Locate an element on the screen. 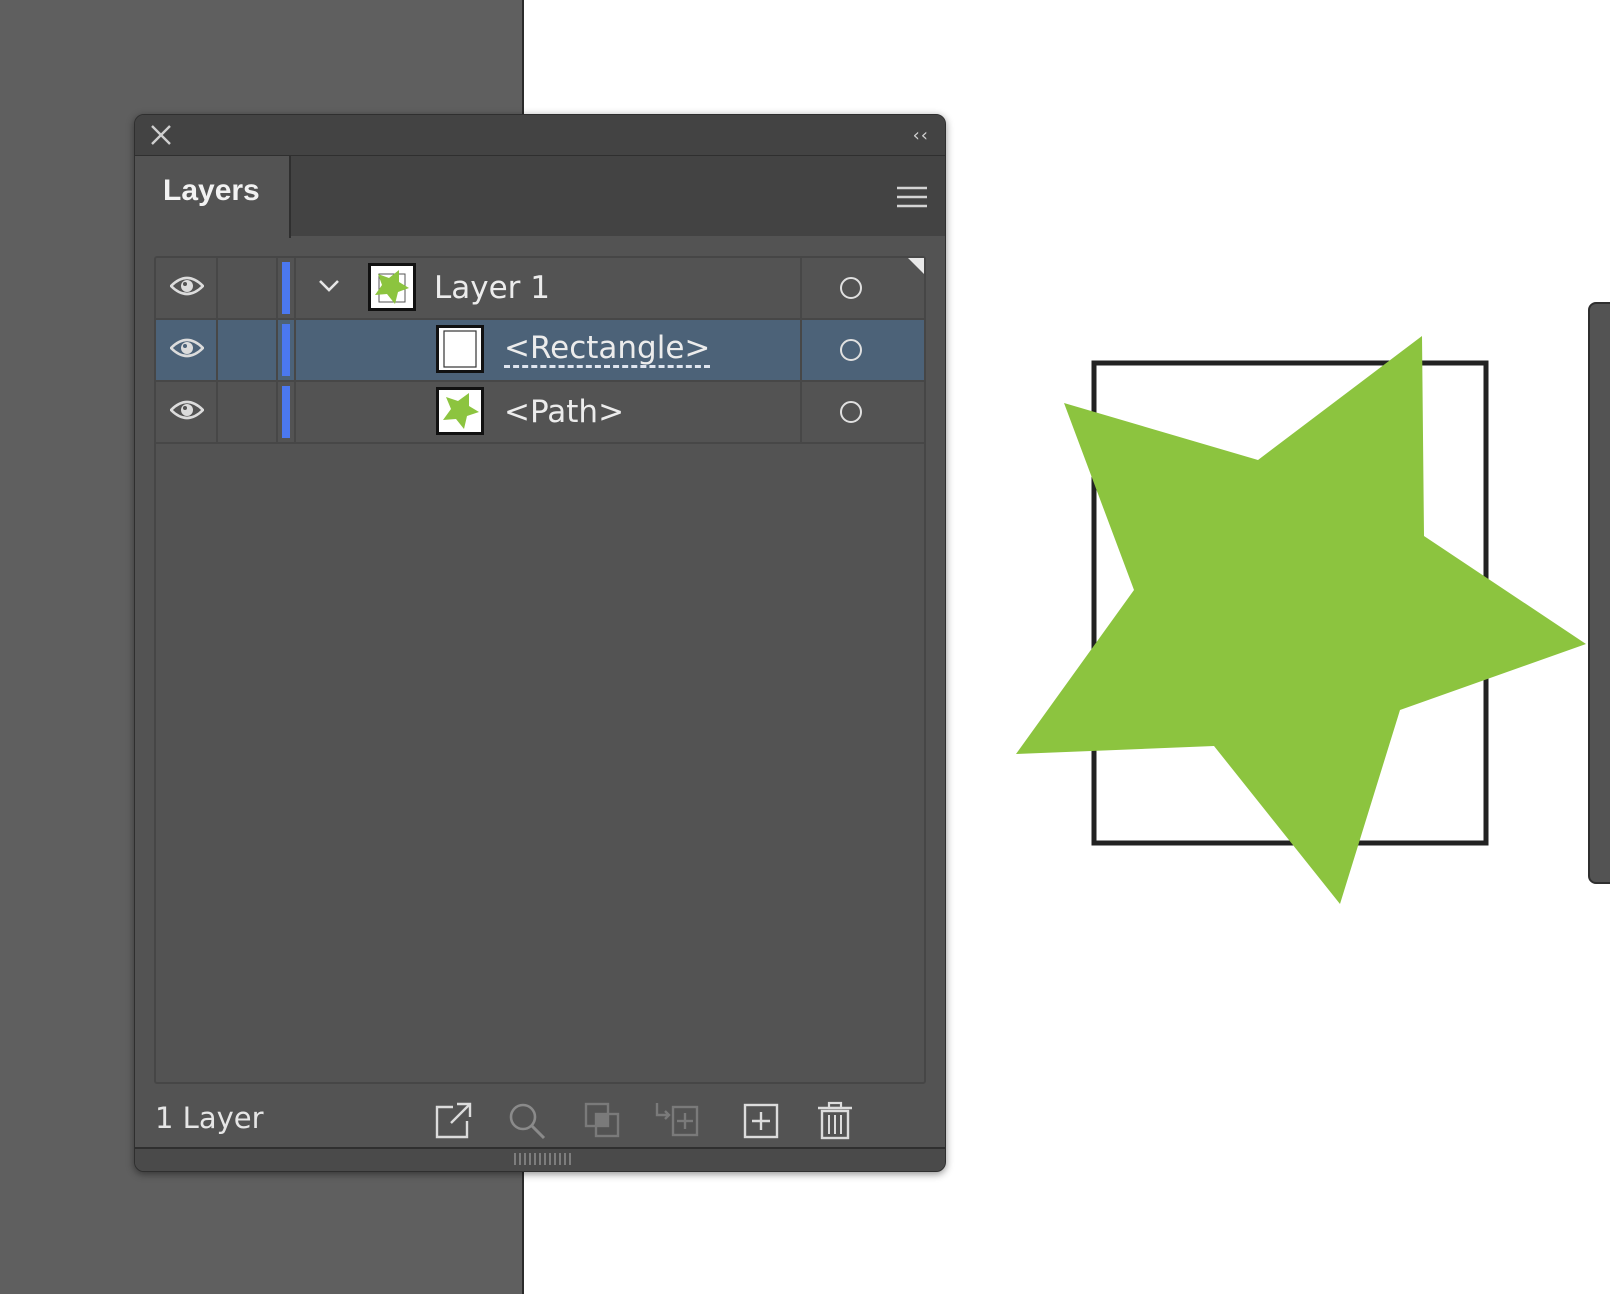  layer-row-rectangle: <Rectangle> is located at coordinates (540, 351).